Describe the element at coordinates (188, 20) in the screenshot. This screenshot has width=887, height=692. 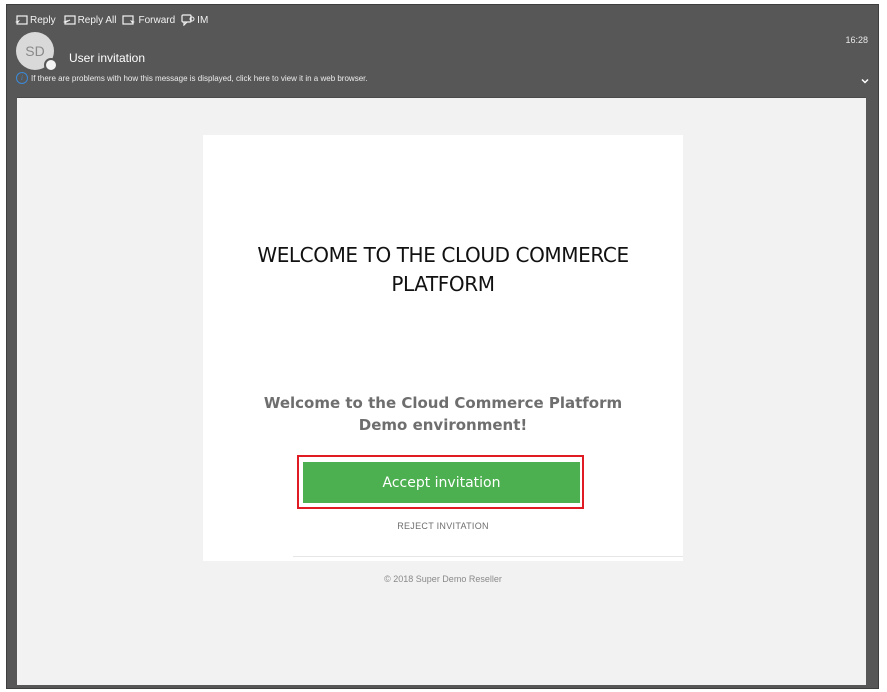
I see `im-icon` at that location.